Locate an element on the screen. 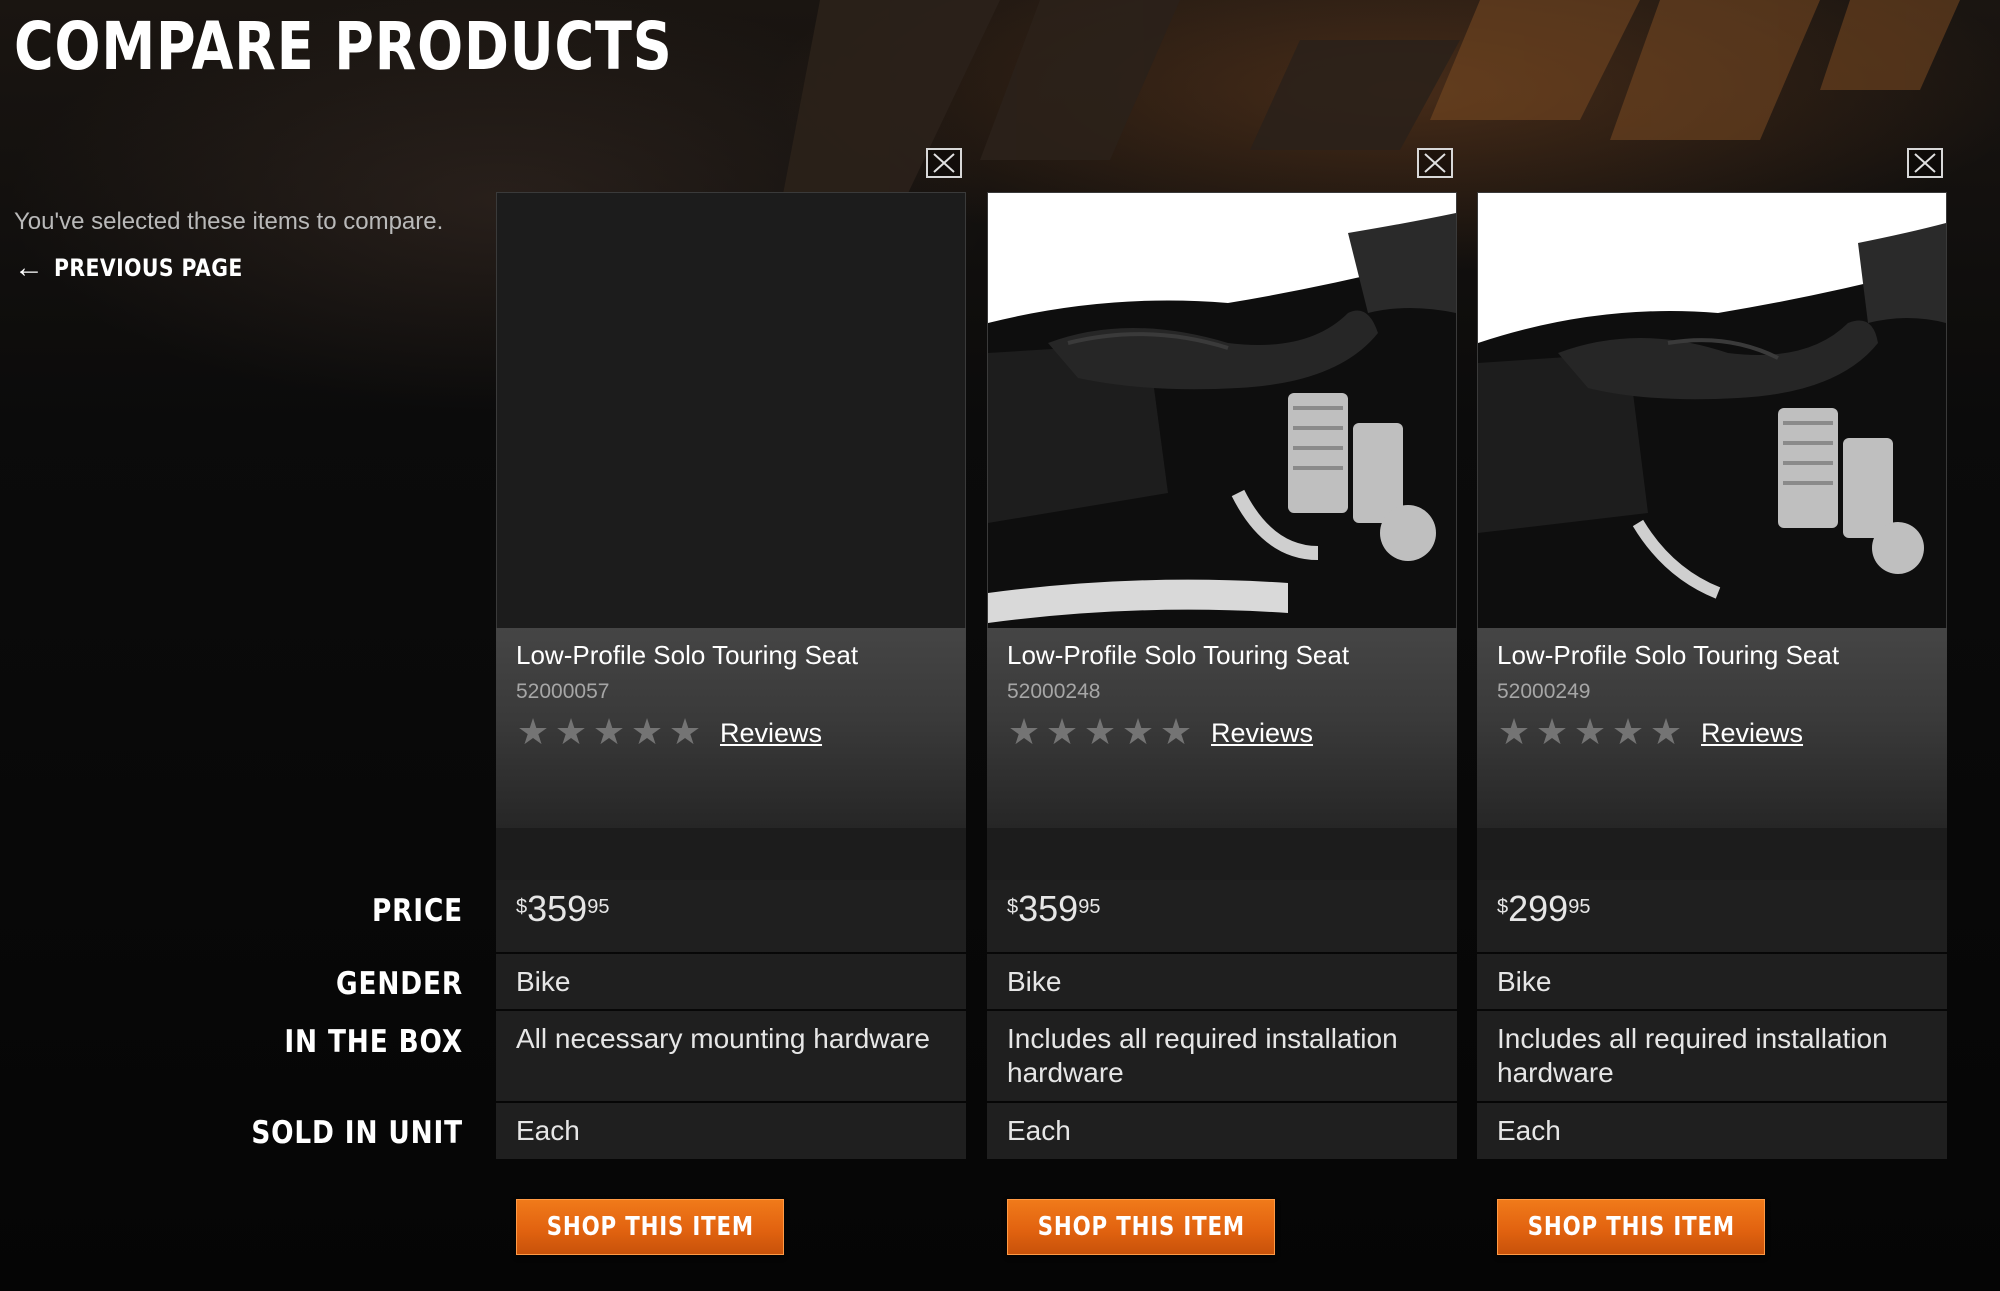  part-number: 52000248 is located at coordinates (1054, 691).